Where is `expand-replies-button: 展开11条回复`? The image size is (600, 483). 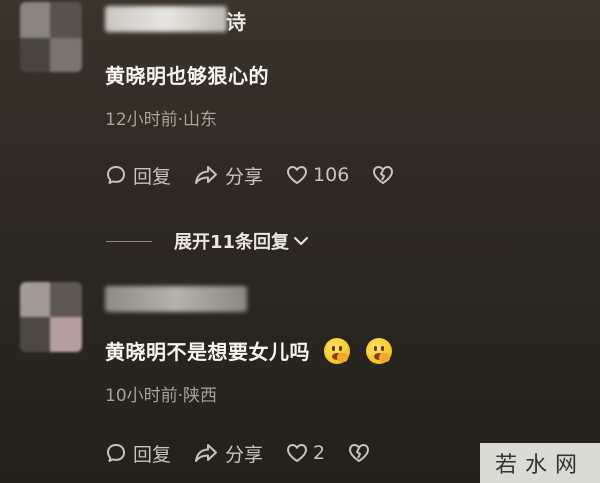 expand-replies-button: 展开11条回复 is located at coordinates (208, 241).